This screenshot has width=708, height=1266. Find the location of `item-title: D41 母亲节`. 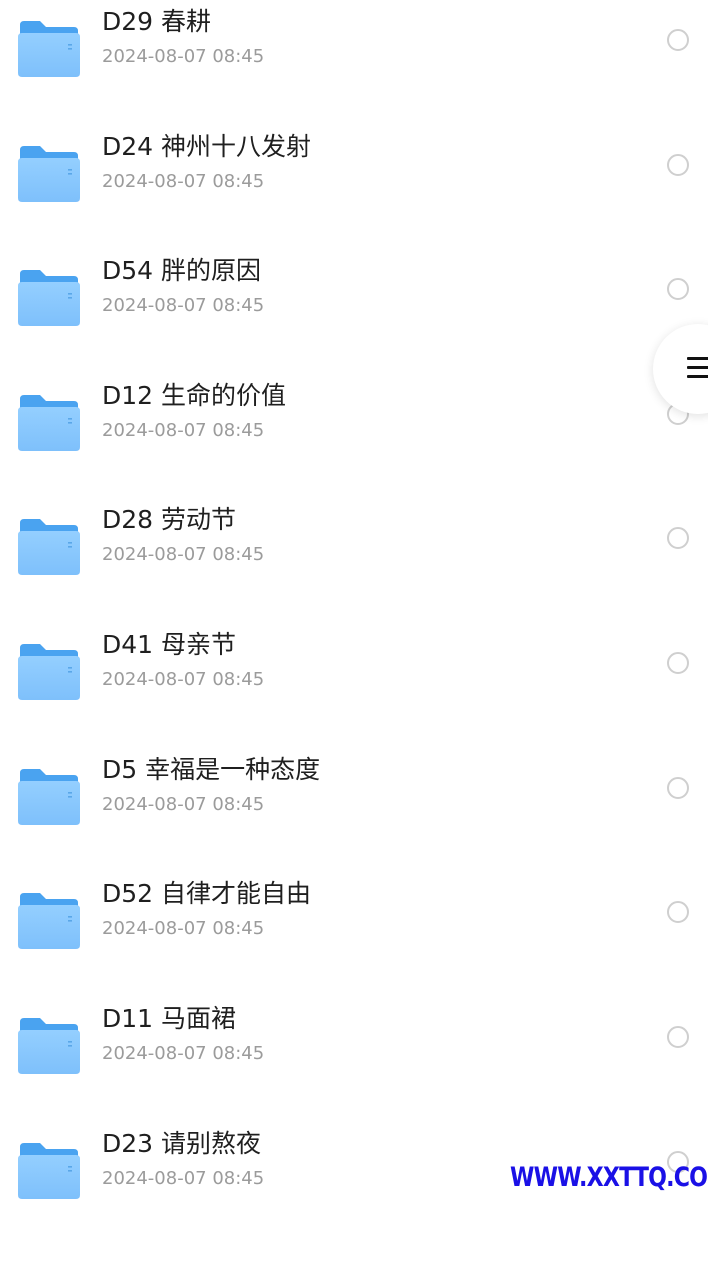

item-title: D41 母亲节 is located at coordinates (169, 644).